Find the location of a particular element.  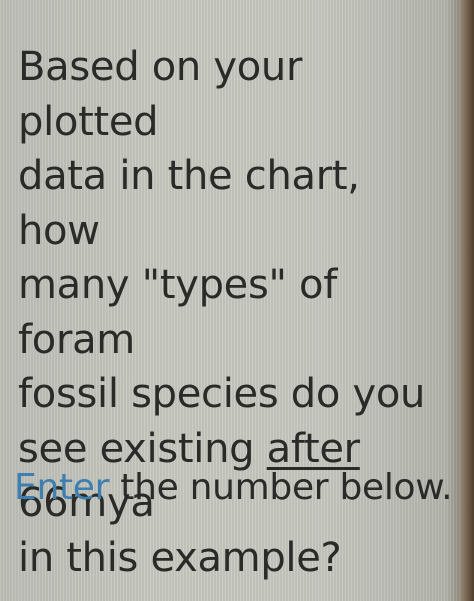

instruction-text: Enter the number below. is located at coordinates (234, 488).